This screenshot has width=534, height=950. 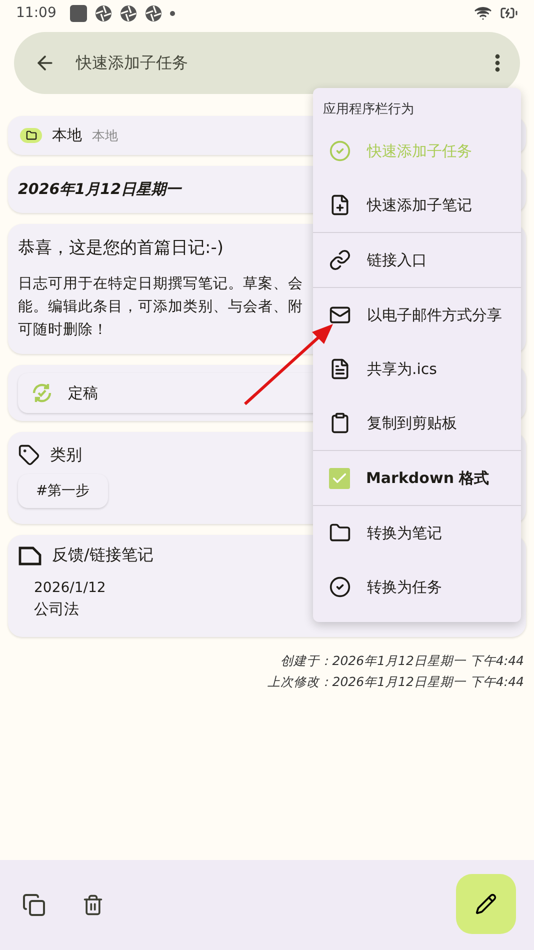 I want to click on note-text-line: 可随时删除！, so click(x=63, y=330).